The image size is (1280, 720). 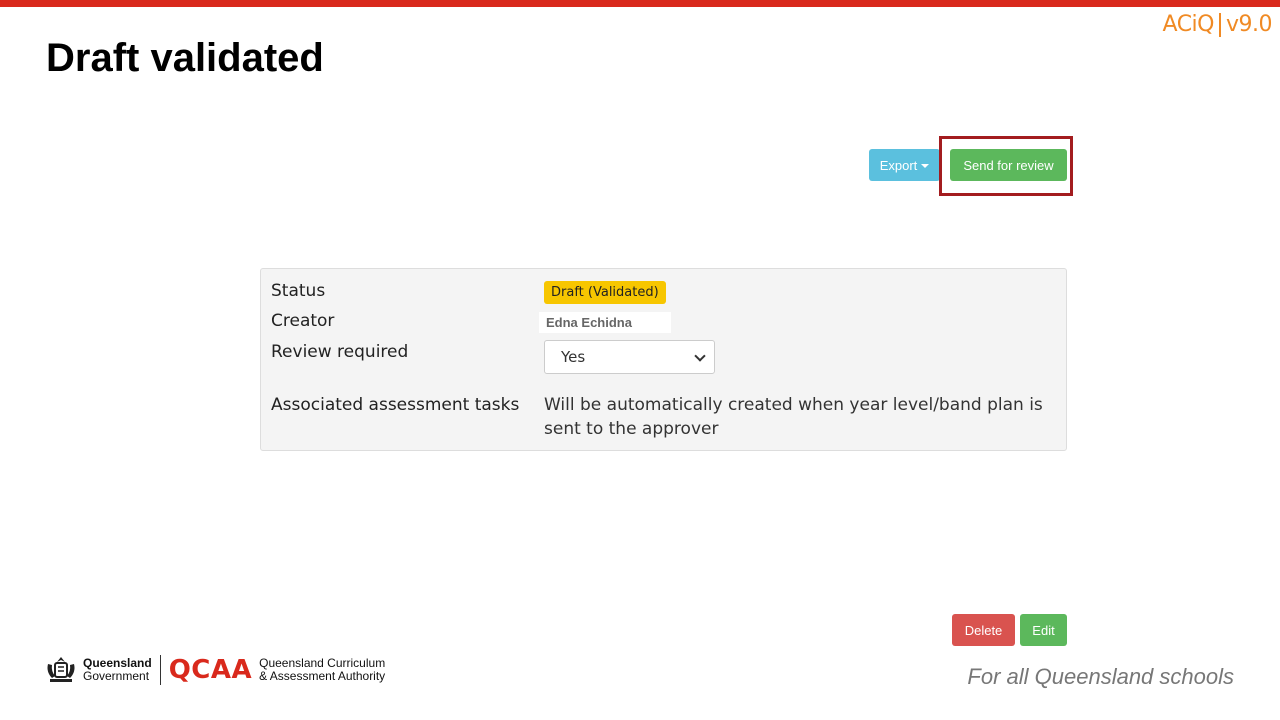 What do you see at coordinates (640, 3) in the screenshot?
I see `top-accent-bar` at bounding box center [640, 3].